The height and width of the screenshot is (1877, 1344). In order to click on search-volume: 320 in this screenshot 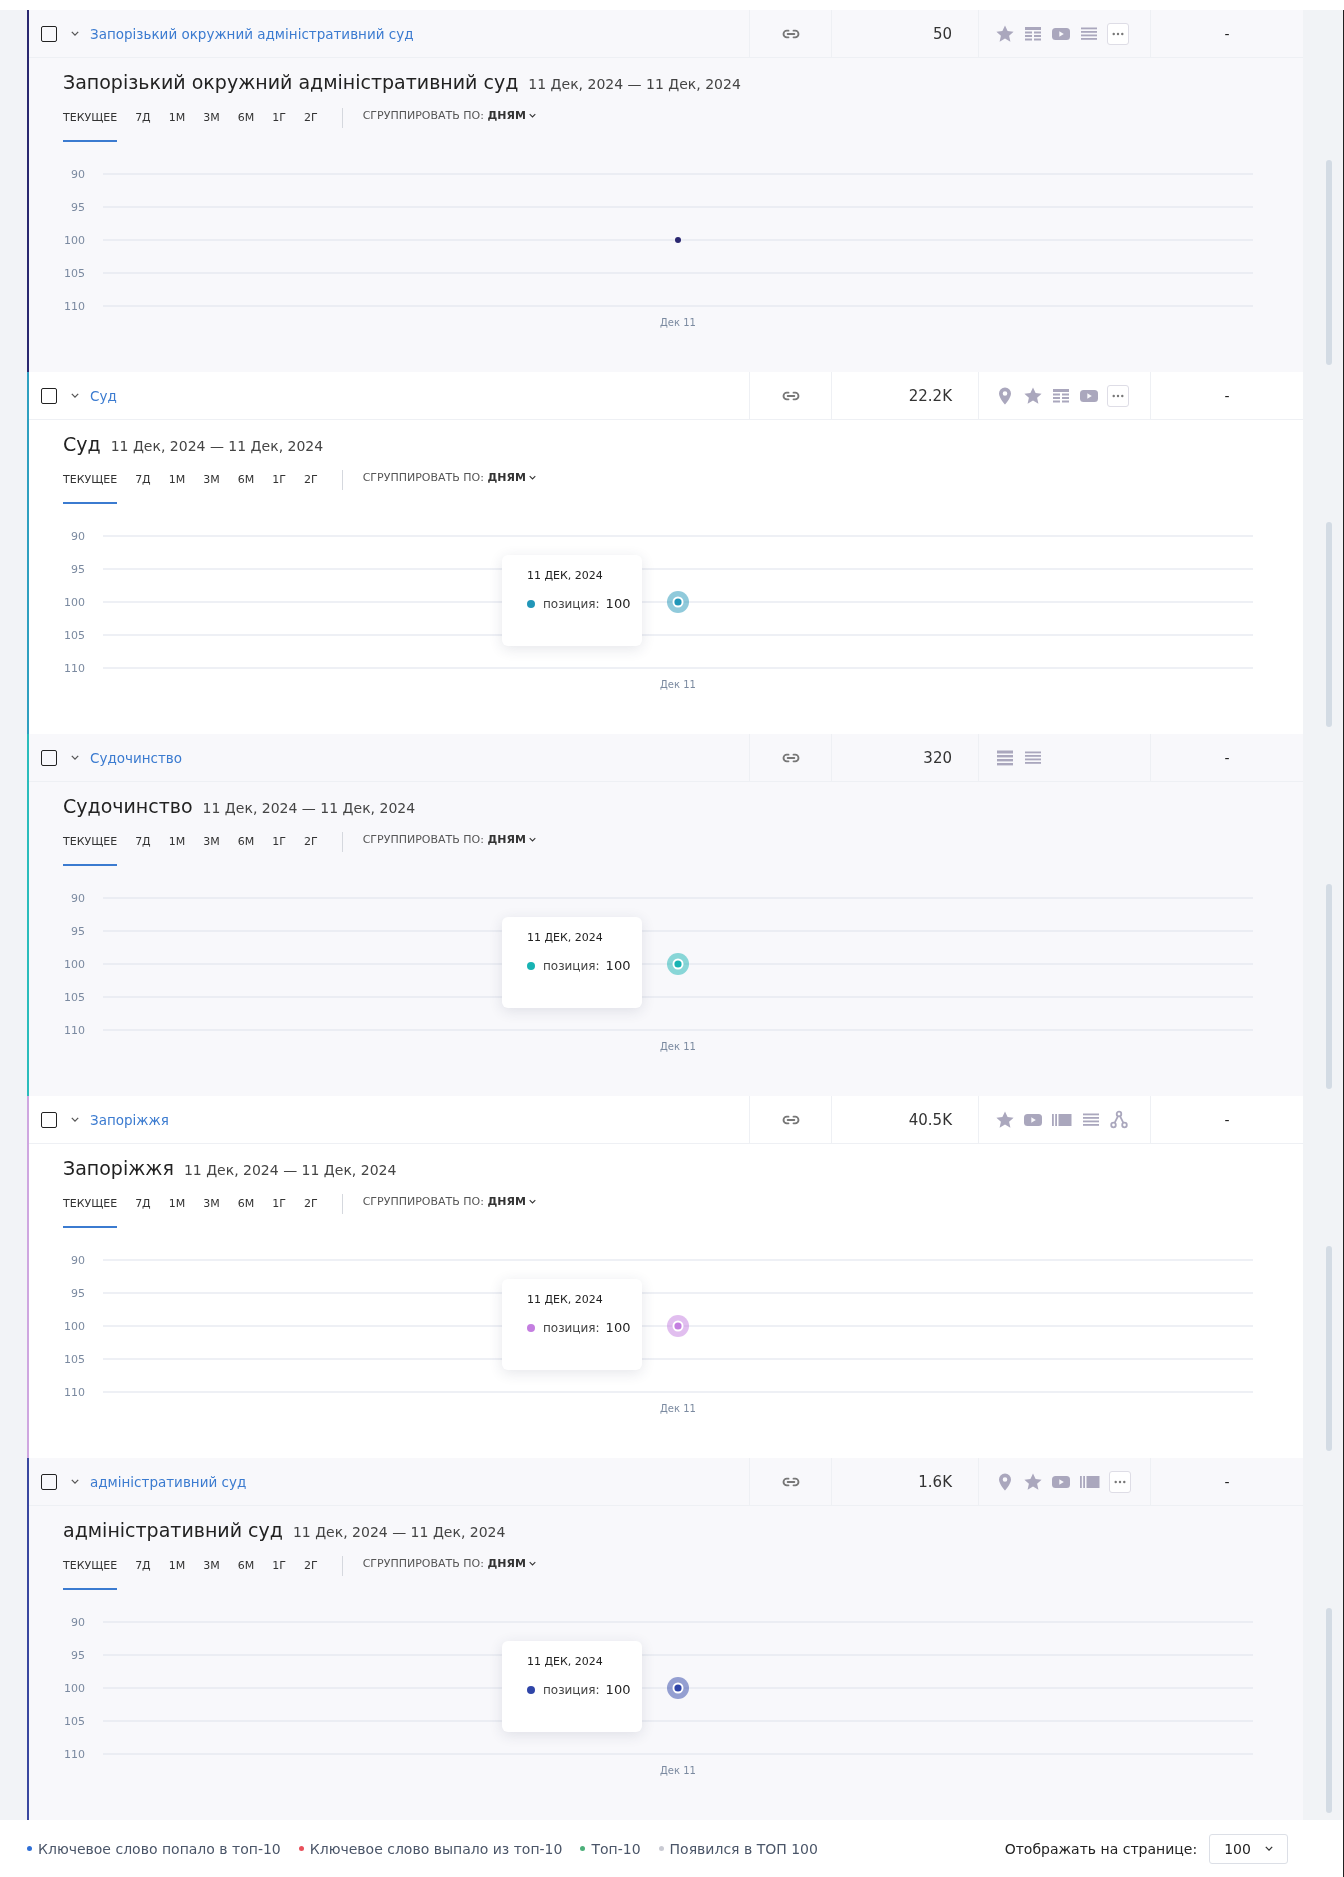, I will do `click(937, 757)`.